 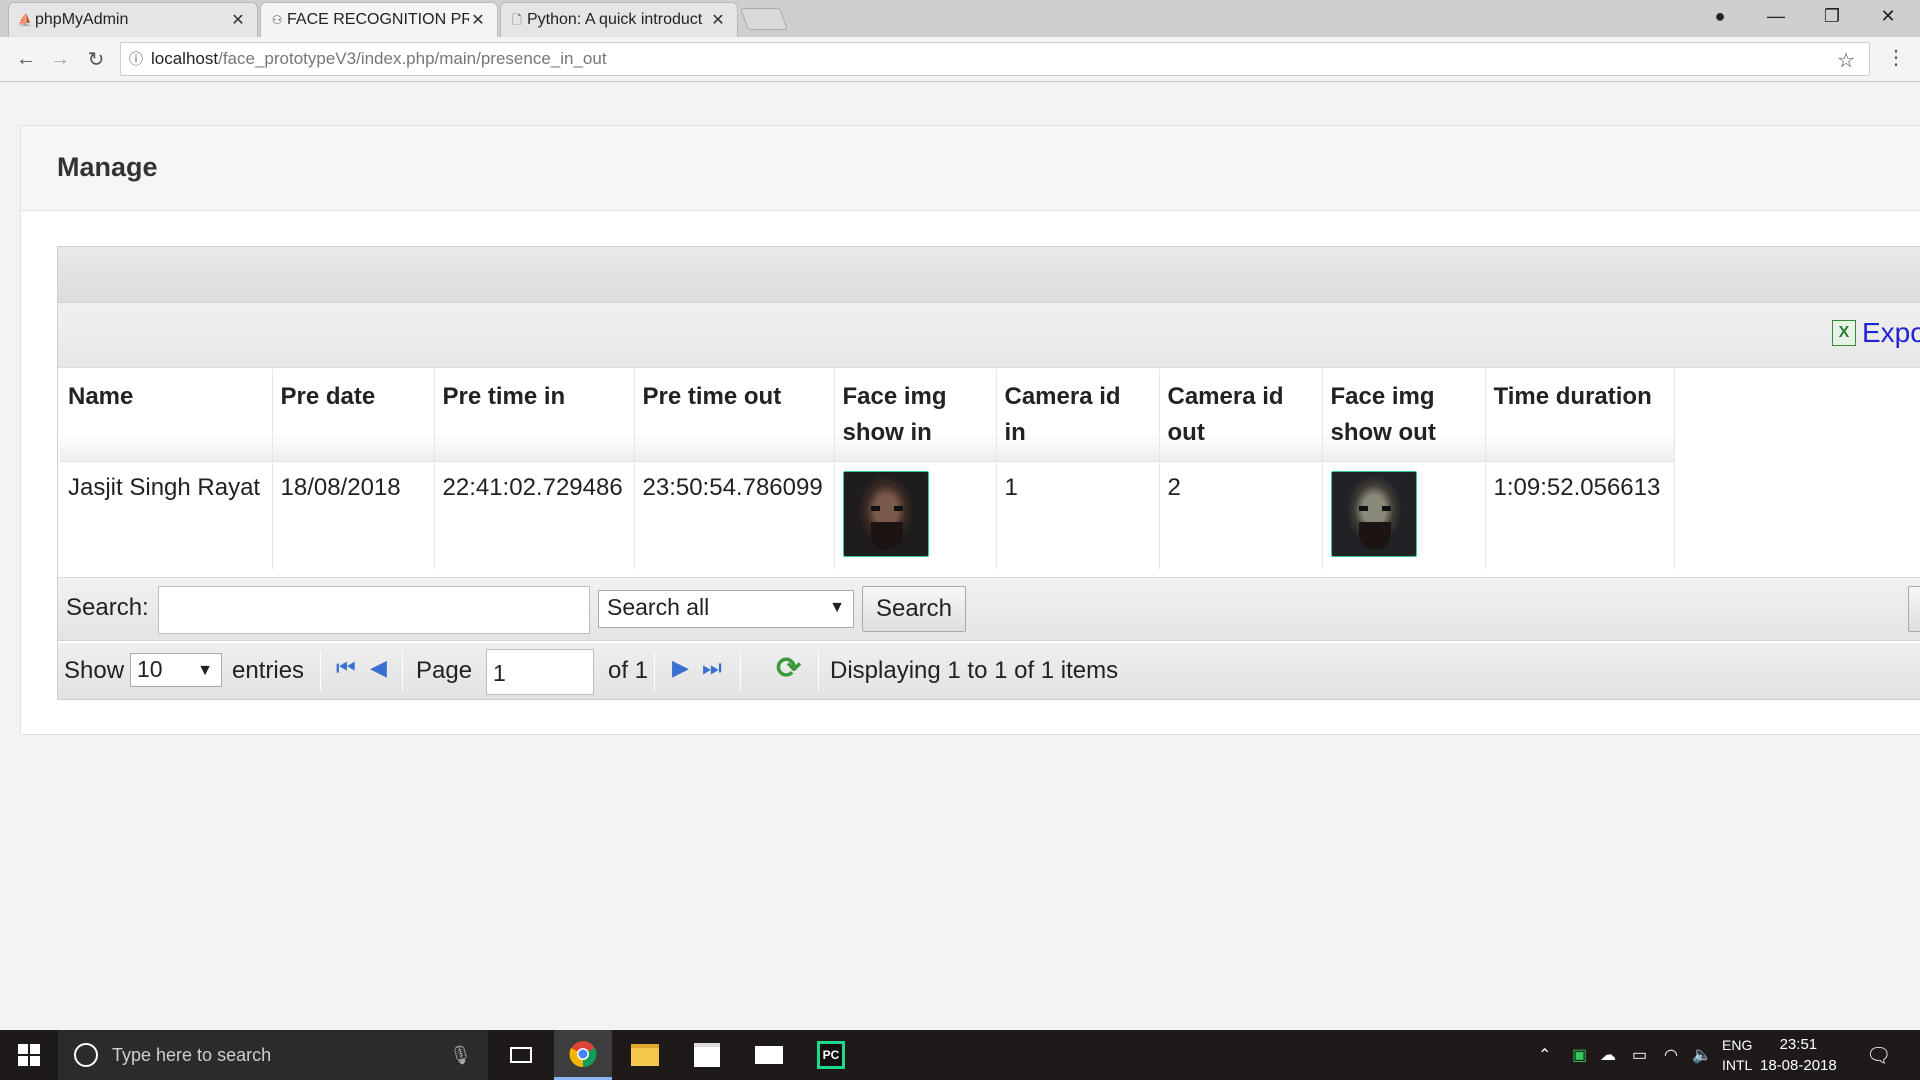 I want to click on export-button: X Expo, so click(x=1876, y=333).